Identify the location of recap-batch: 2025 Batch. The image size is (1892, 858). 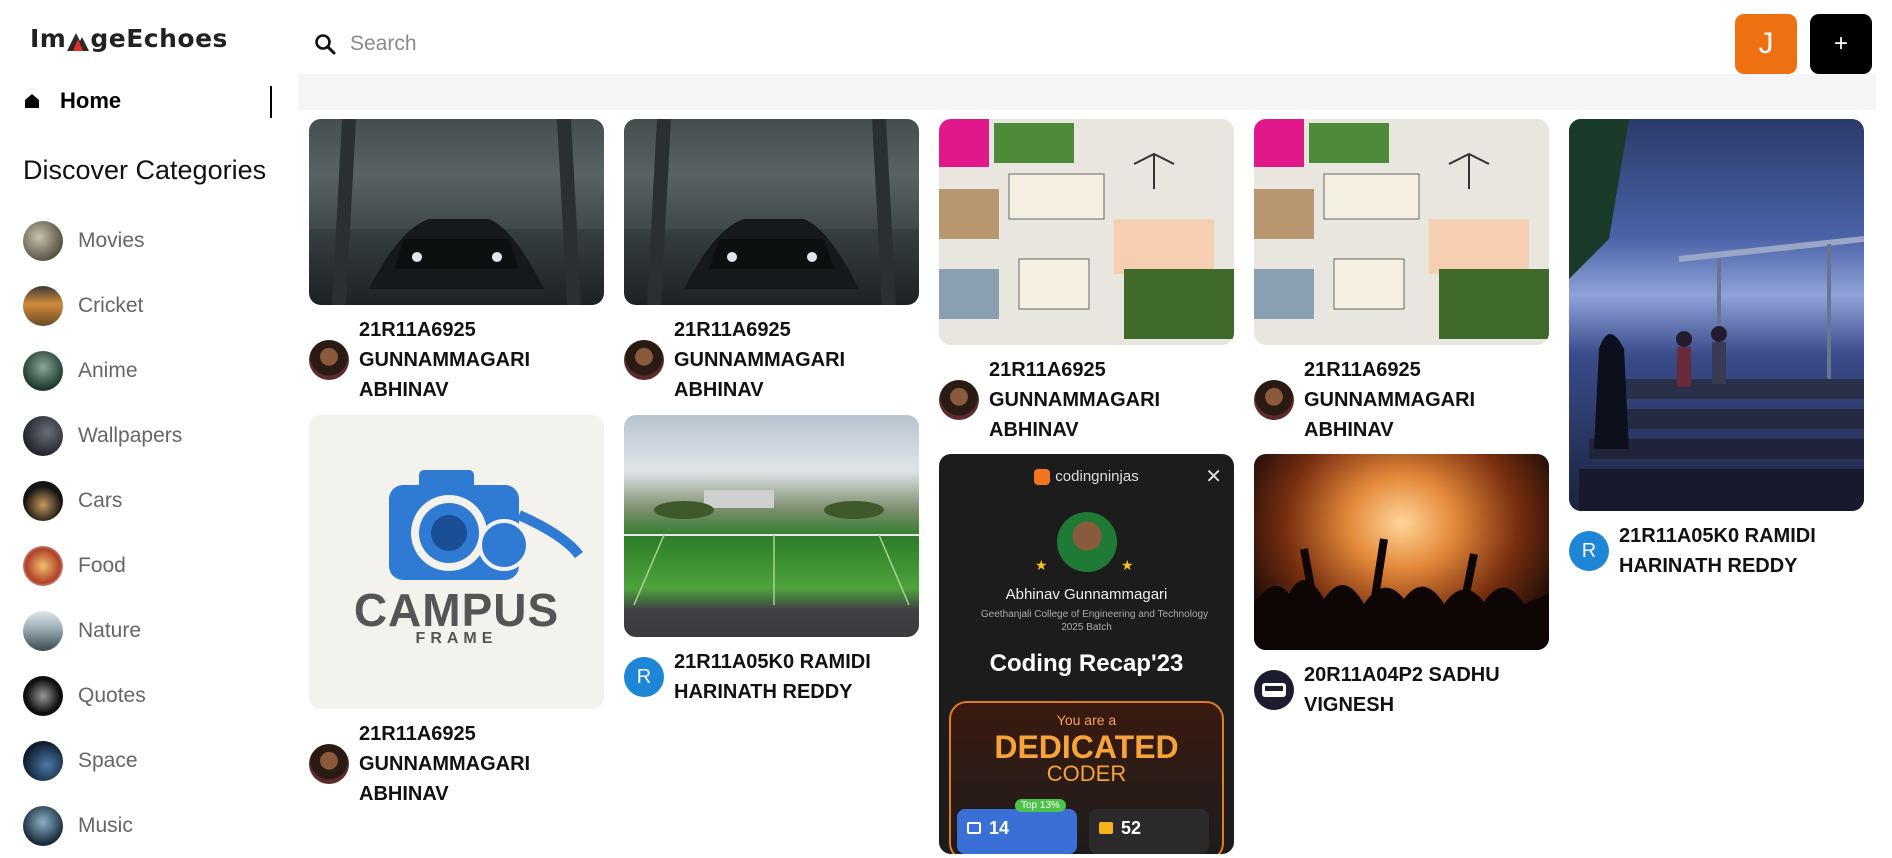
(1086, 627).